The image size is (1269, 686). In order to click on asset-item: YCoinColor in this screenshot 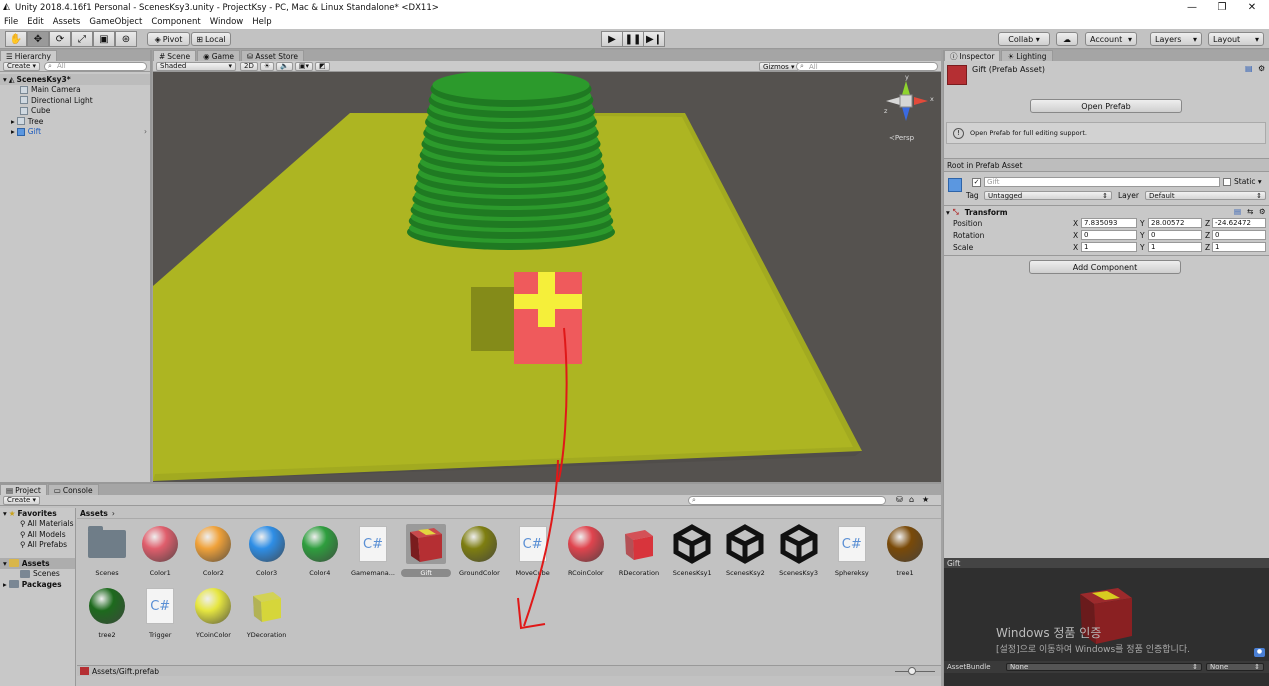, I will do `click(213, 612)`.